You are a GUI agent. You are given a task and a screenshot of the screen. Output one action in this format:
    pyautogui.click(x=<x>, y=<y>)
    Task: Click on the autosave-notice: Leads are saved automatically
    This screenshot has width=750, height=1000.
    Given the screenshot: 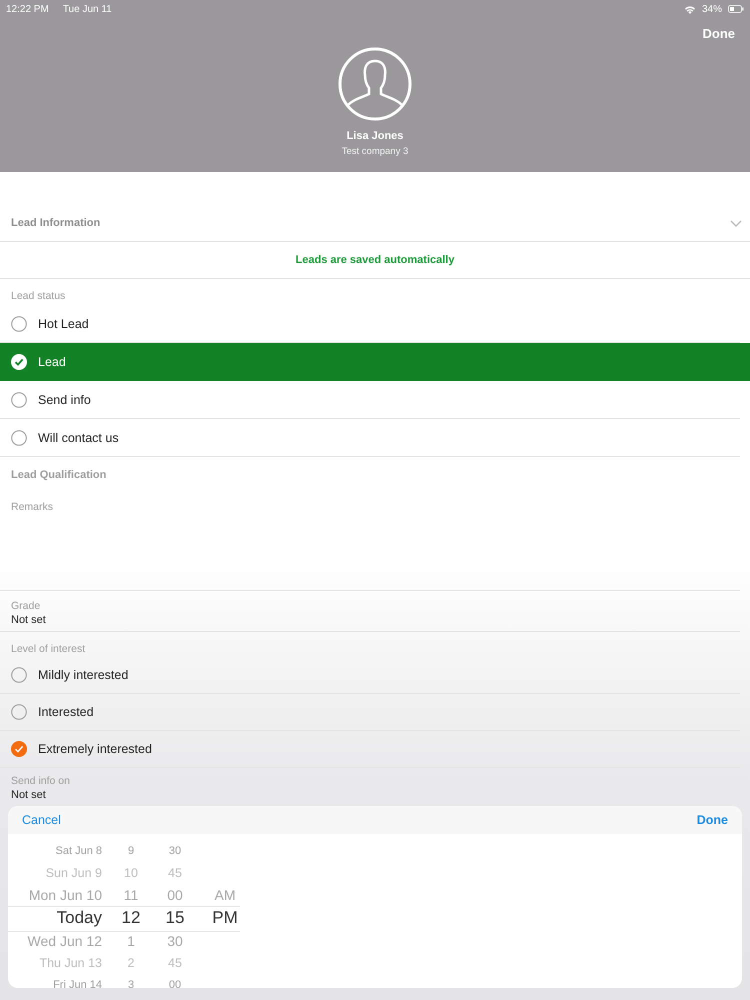 What is the action you would take?
    pyautogui.click(x=375, y=260)
    